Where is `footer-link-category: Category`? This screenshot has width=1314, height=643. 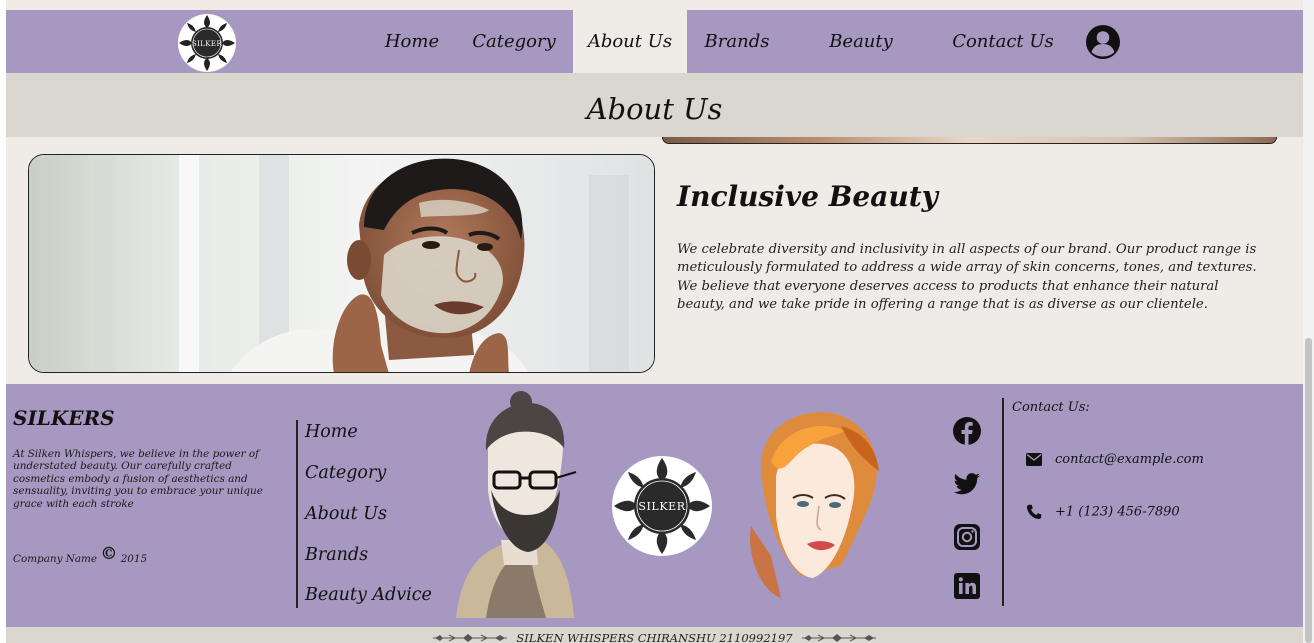
footer-link-category: Category is located at coordinates (345, 473).